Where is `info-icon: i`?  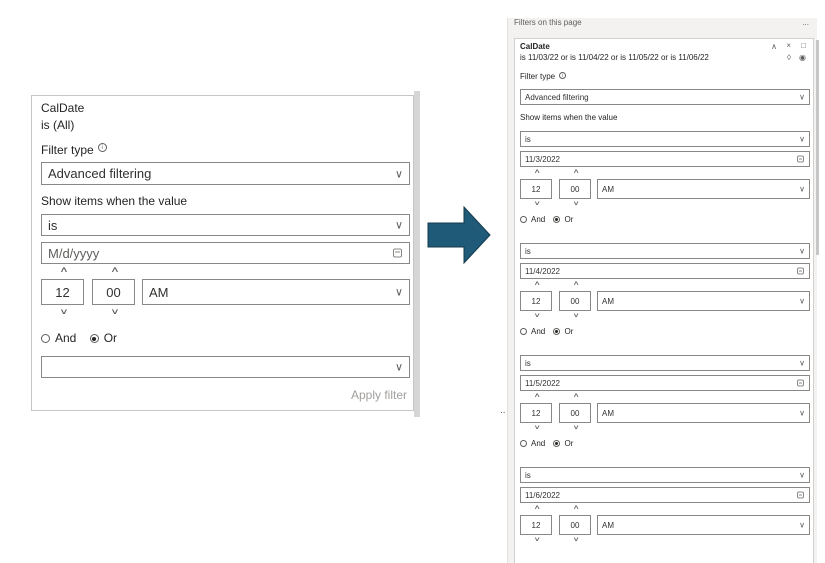 info-icon: i is located at coordinates (102, 147).